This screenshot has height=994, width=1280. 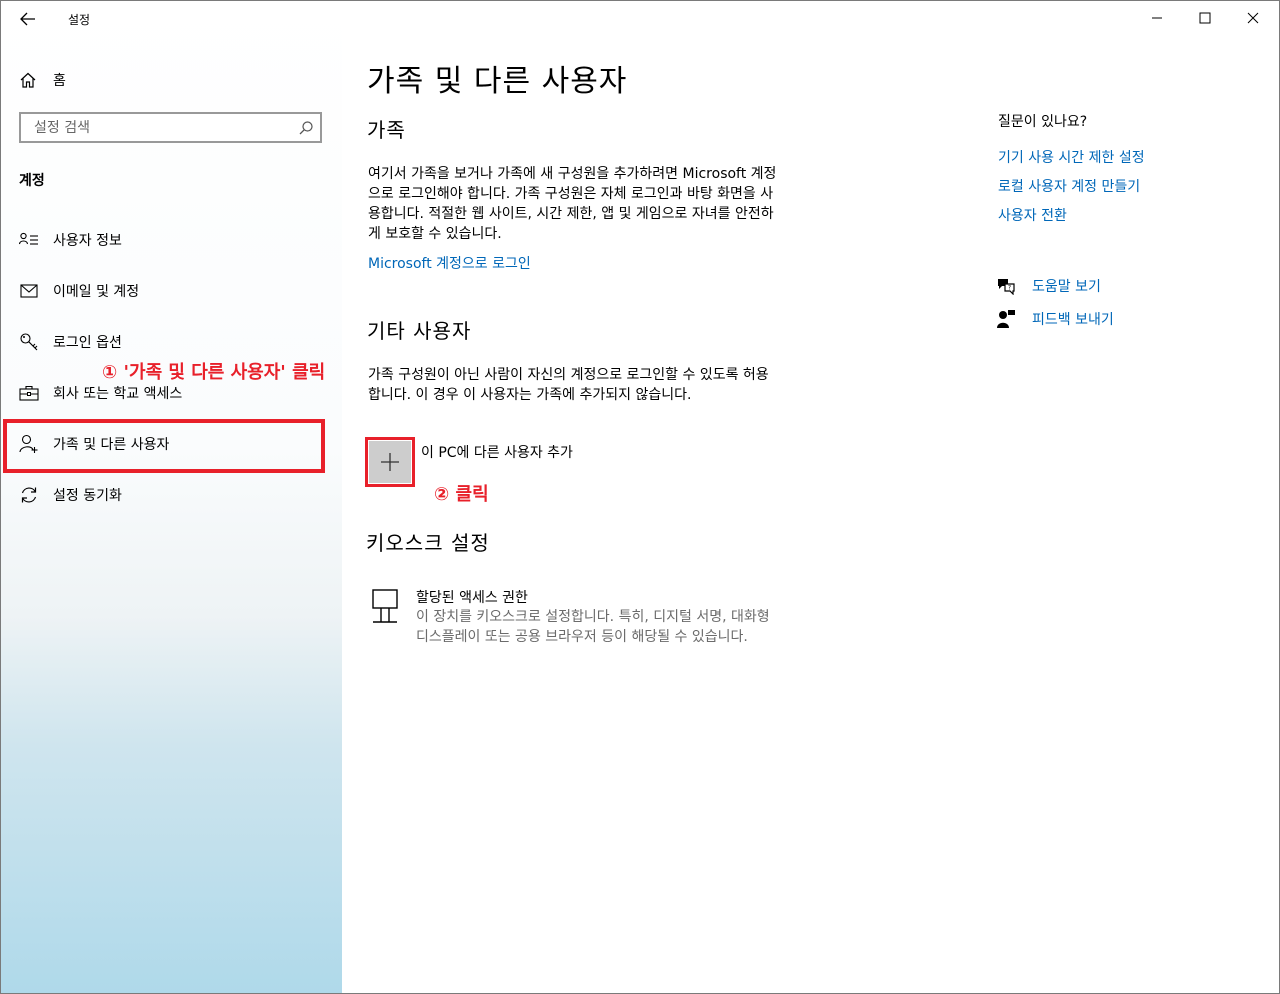 I want to click on close-button, so click(x=1253, y=18).